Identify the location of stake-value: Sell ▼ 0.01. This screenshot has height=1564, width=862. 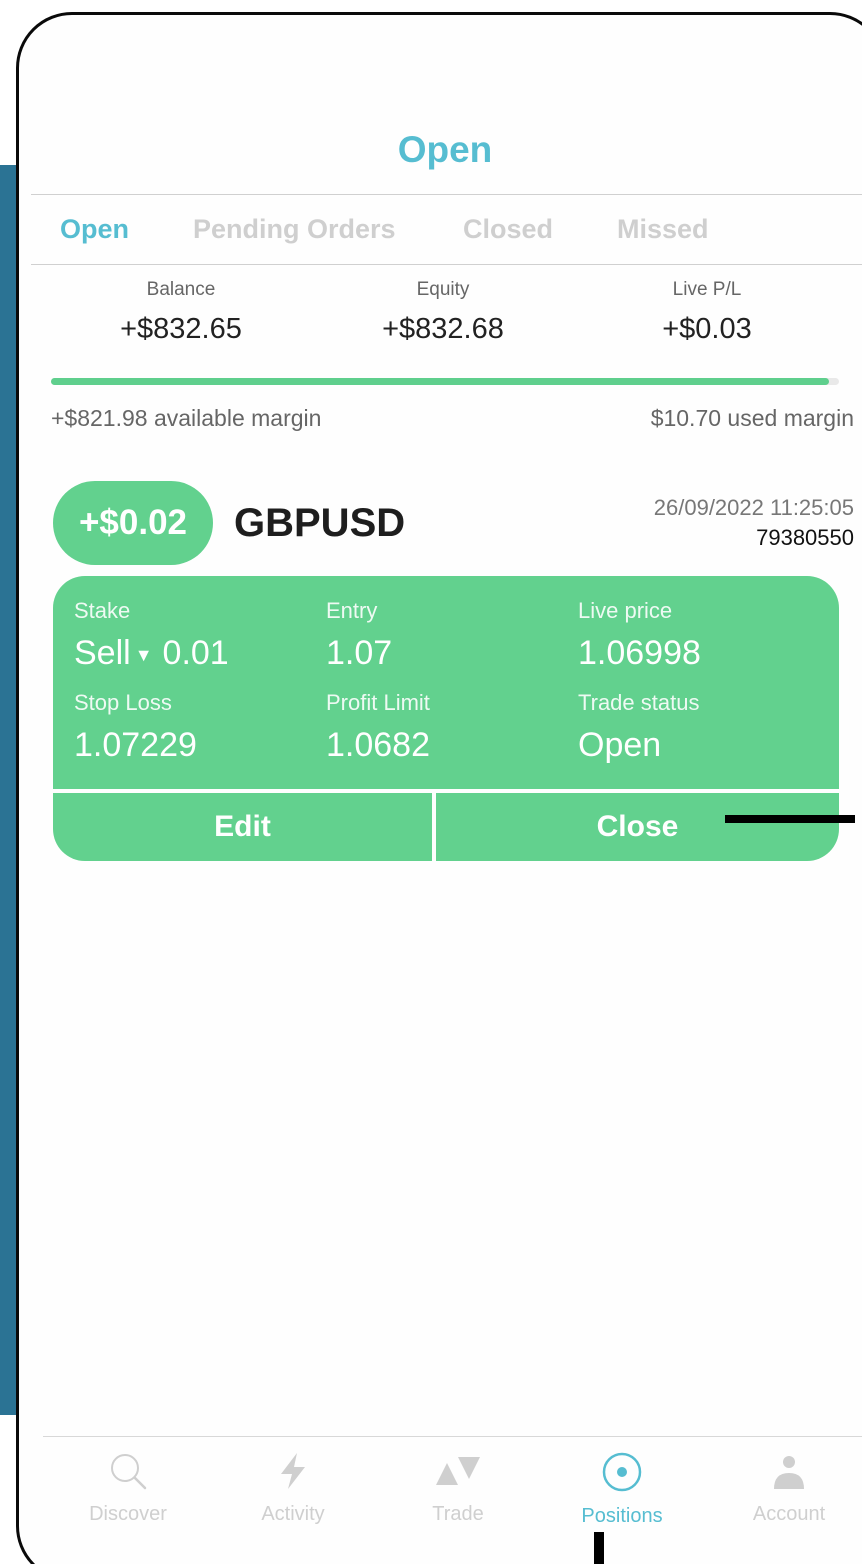
(151, 653).